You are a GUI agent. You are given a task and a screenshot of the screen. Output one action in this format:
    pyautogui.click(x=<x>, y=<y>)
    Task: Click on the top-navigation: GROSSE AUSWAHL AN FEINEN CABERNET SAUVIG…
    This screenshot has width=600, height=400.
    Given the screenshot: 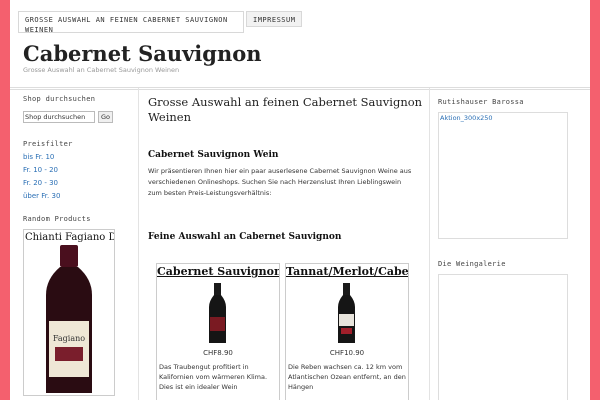 What is the action you would take?
    pyautogui.click(x=160, y=22)
    